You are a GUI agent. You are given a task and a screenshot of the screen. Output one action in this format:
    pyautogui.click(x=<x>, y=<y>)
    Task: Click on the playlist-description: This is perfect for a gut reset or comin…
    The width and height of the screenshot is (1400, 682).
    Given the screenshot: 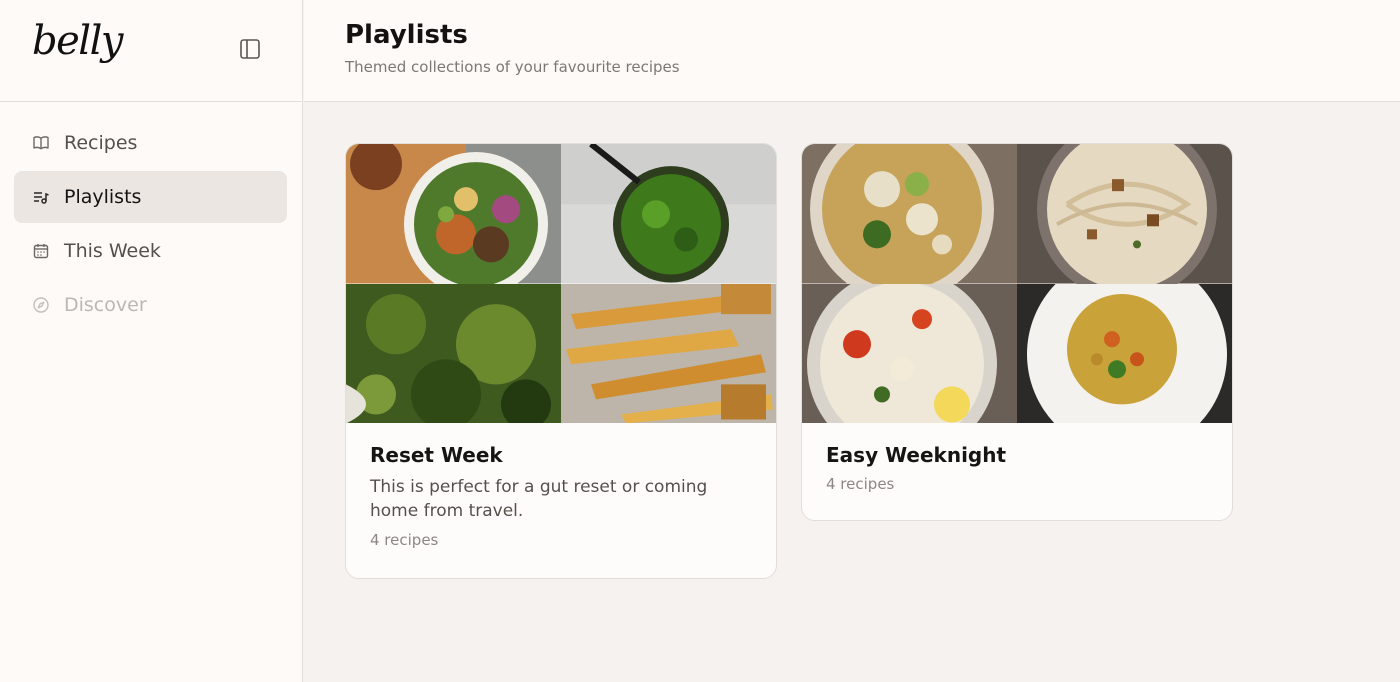 What is the action you would take?
    pyautogui.click(x=539, y=499)
    